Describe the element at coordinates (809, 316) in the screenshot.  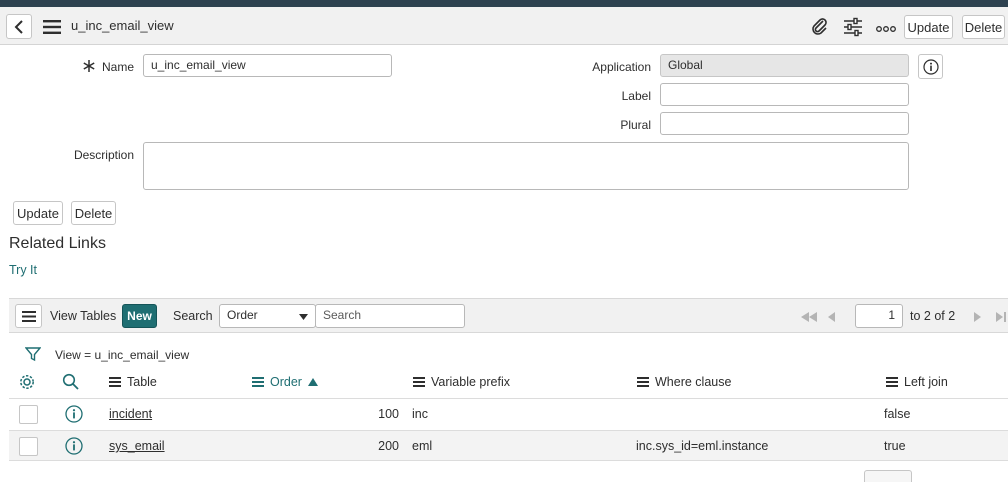
I see `first-page-icon` at that location.